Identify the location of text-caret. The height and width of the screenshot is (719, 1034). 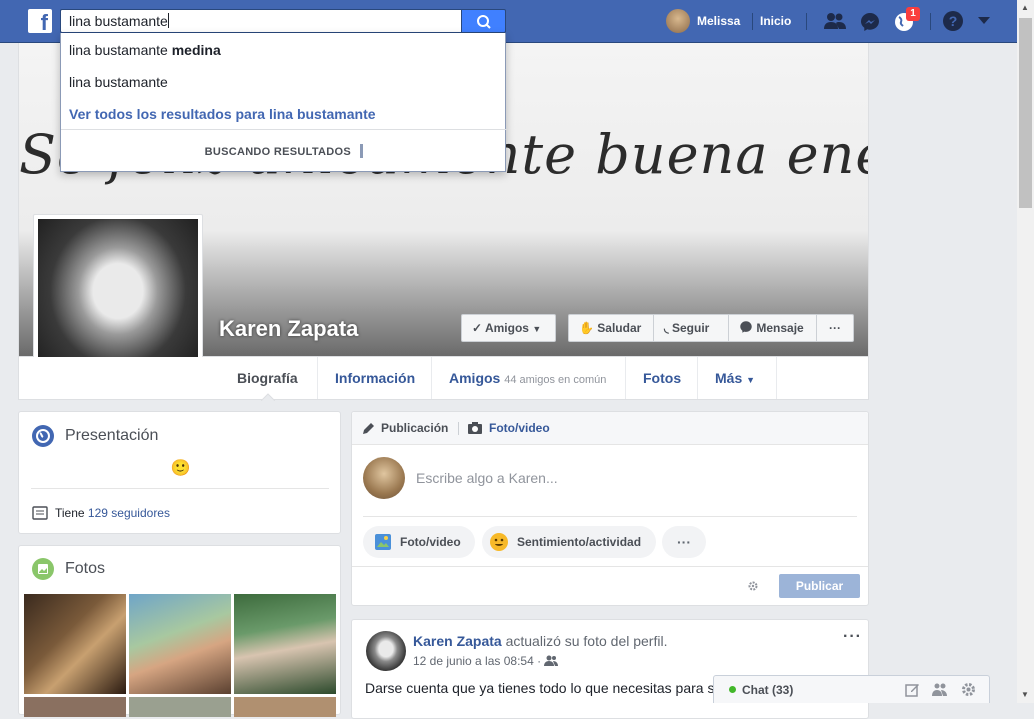
(168, 20).